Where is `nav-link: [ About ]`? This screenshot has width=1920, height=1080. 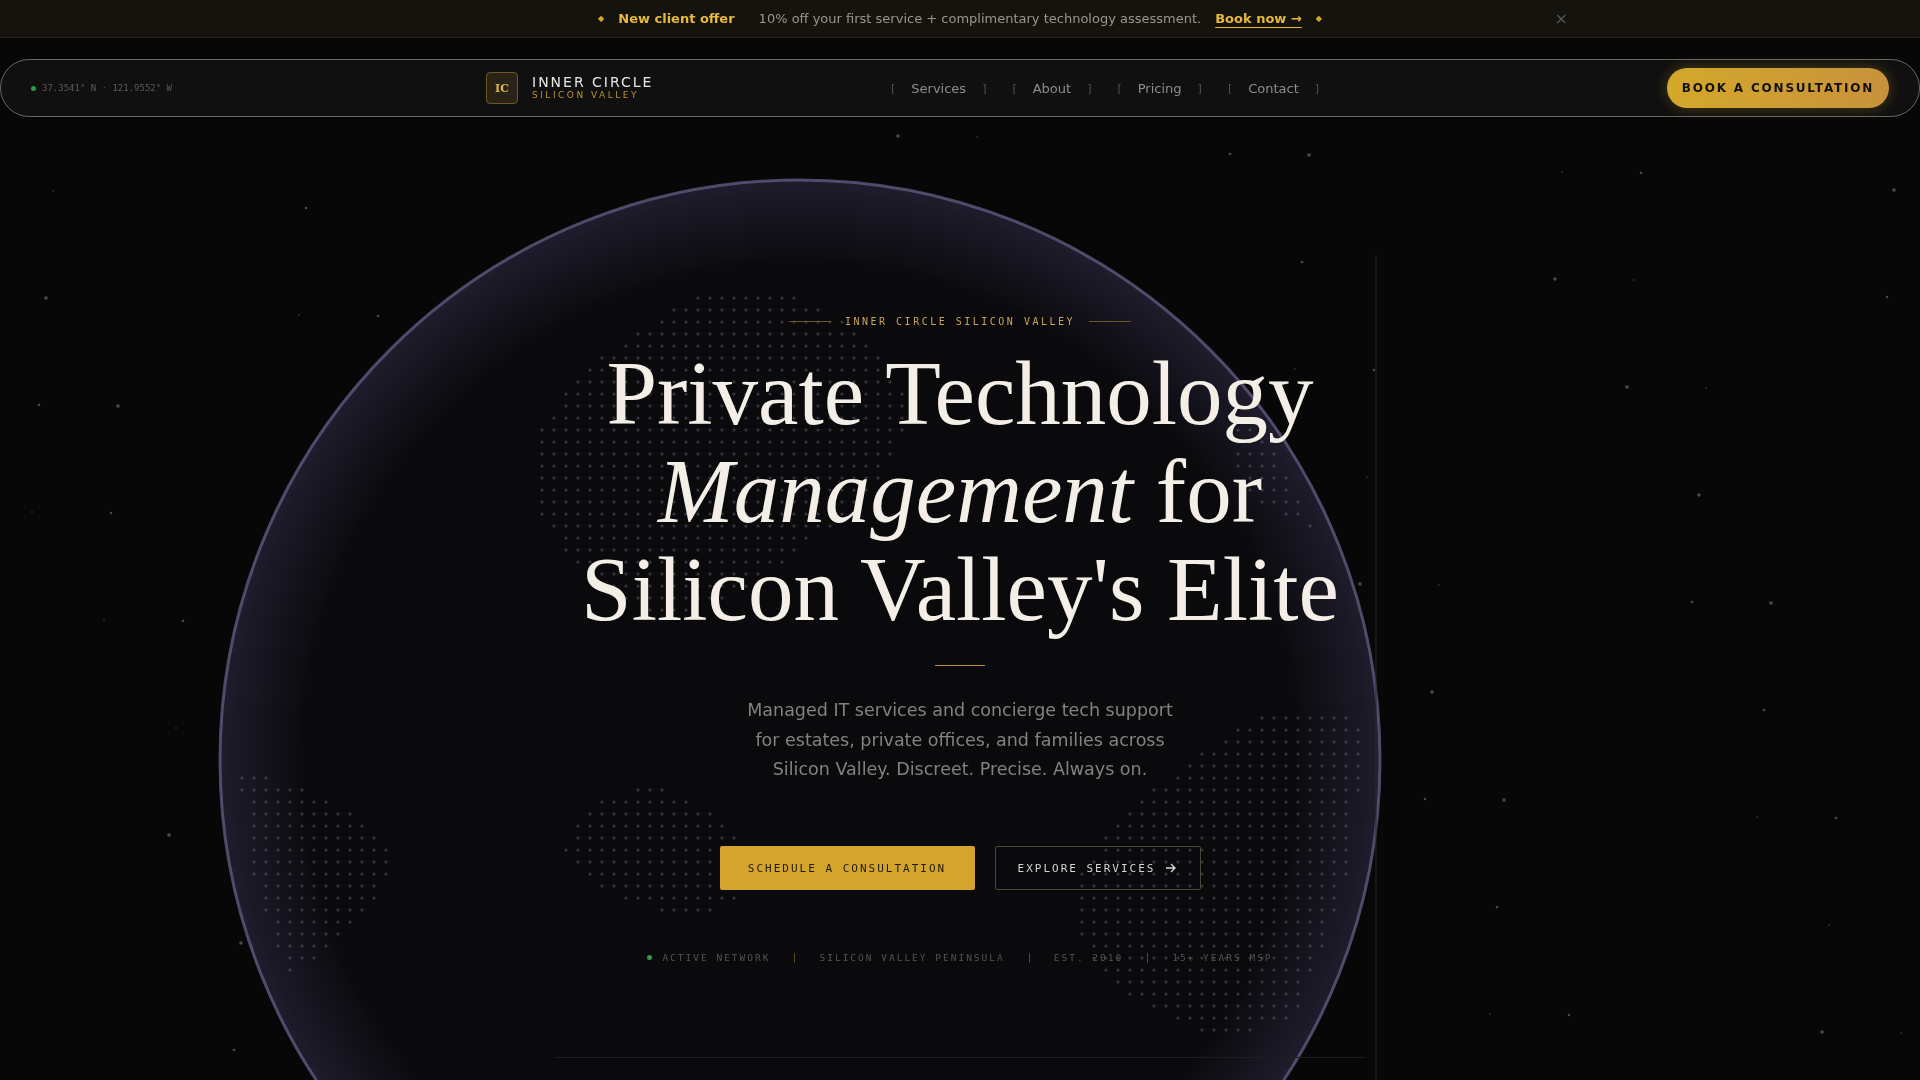
nav-link: [ About ] is located at coordinates (1052, 88).